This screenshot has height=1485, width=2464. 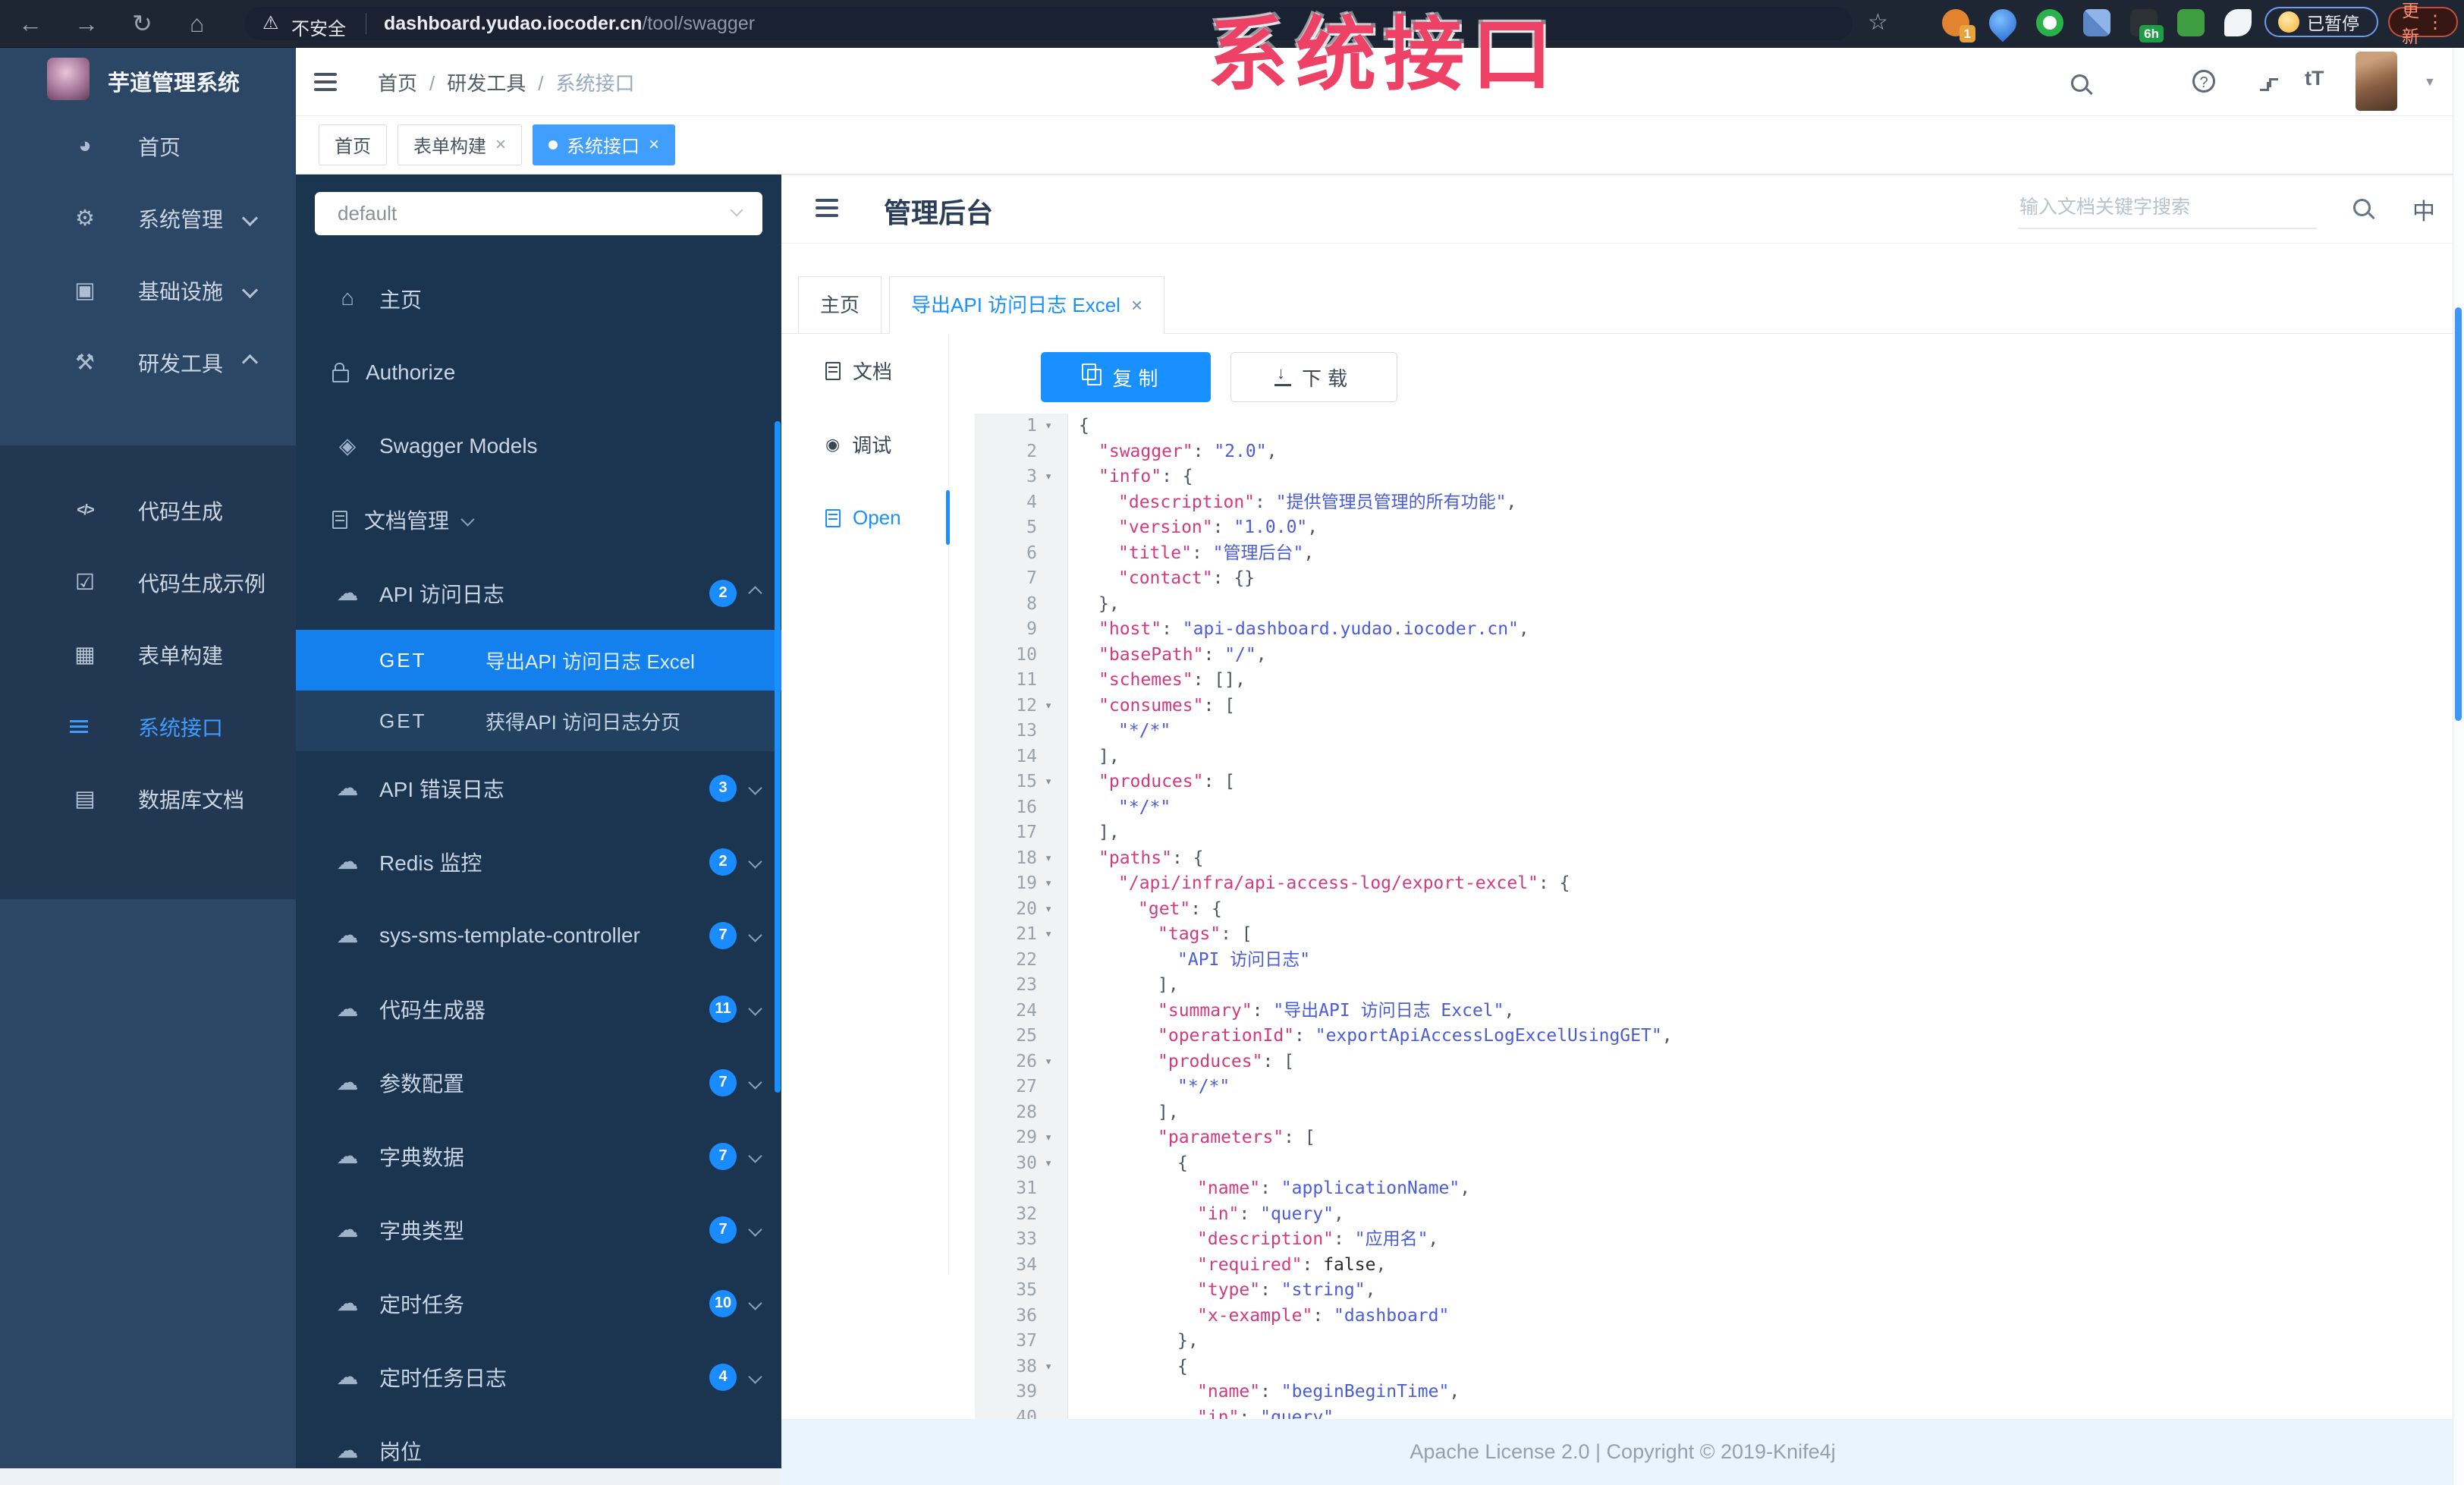 I want to click on home-icon: ⌂, so click(x=197, y=23).